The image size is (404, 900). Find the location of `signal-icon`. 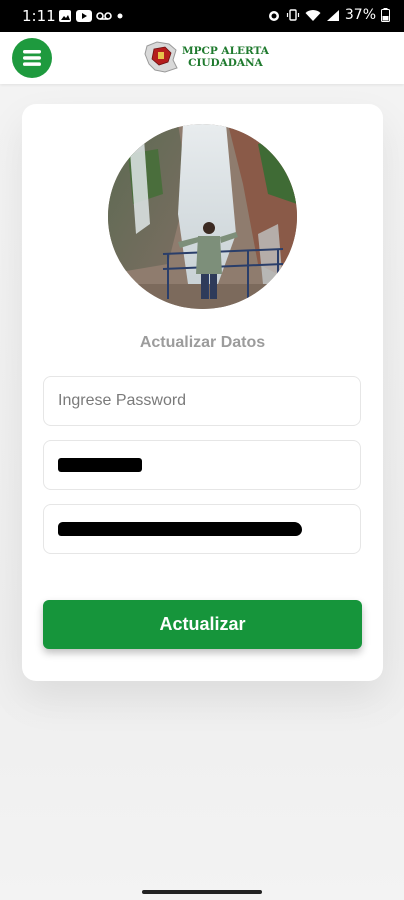

signal-icon is located at coordinates (332, 15).